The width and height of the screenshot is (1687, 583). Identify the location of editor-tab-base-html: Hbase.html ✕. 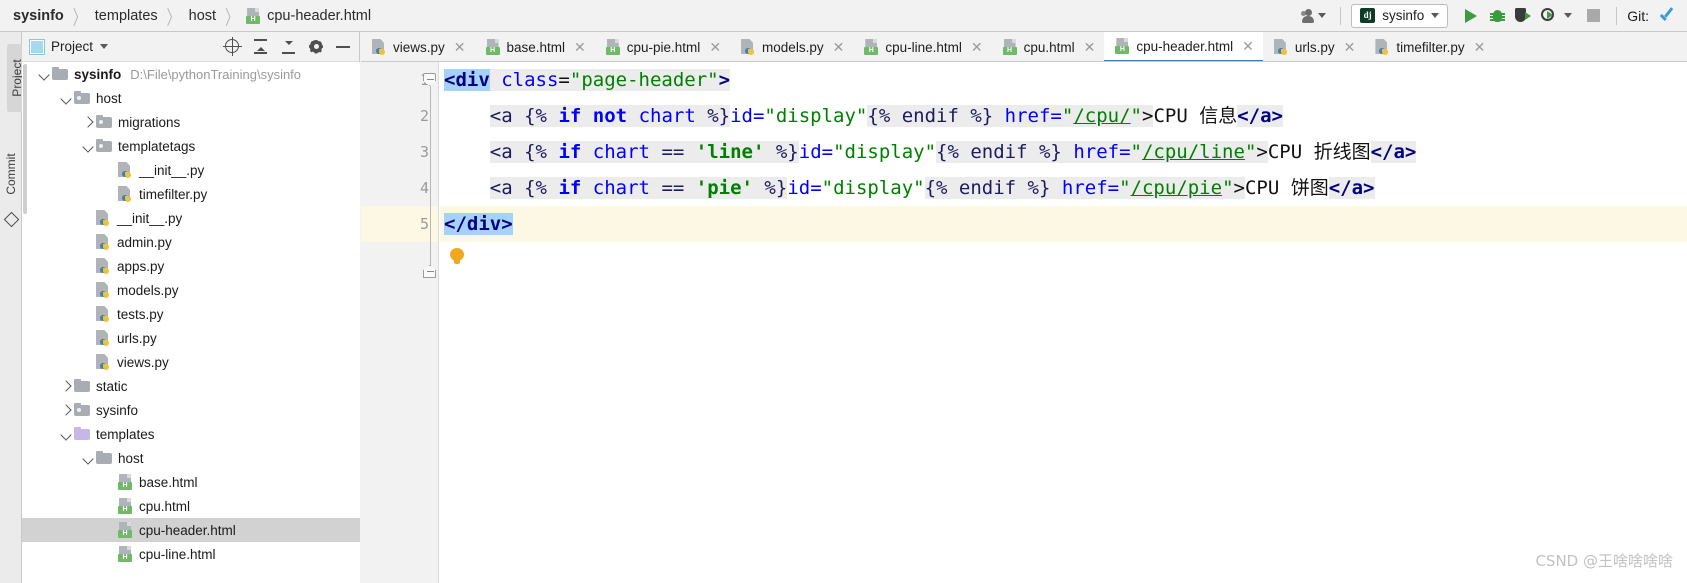
(535, 46).